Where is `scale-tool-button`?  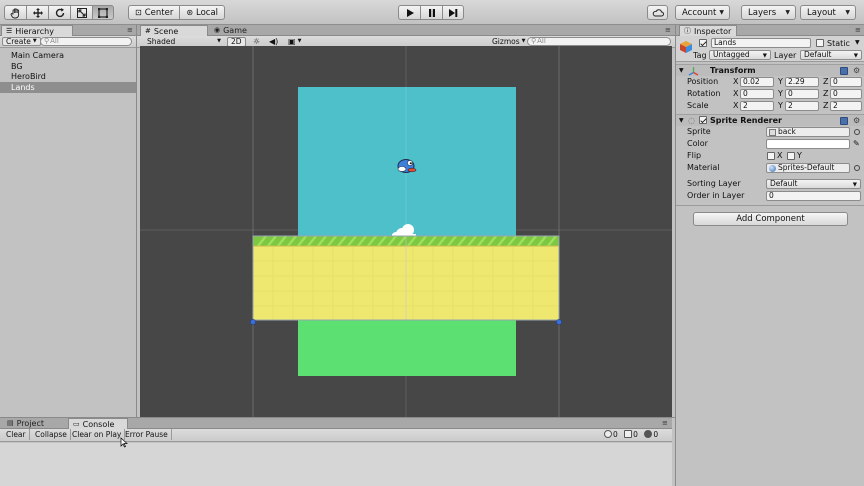
scale-tool-button is located at coordinates (81, 12).